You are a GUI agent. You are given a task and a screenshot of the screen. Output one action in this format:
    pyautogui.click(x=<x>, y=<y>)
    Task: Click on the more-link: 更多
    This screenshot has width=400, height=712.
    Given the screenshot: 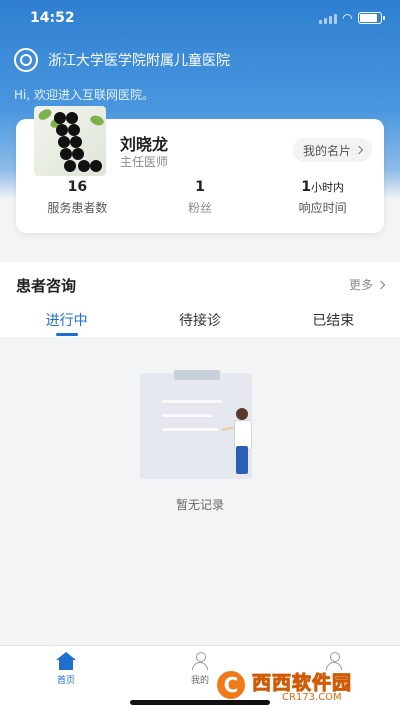 What is the action you would take?
    pyautogui.click(x=367, y=284)
    